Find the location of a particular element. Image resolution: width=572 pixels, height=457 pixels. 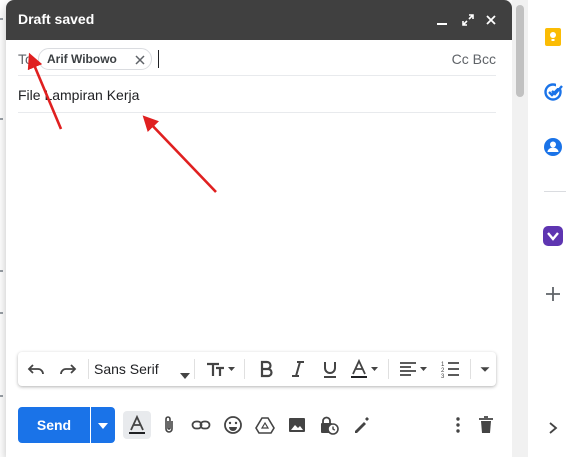

add-icon is located at coordinates (553, 294).